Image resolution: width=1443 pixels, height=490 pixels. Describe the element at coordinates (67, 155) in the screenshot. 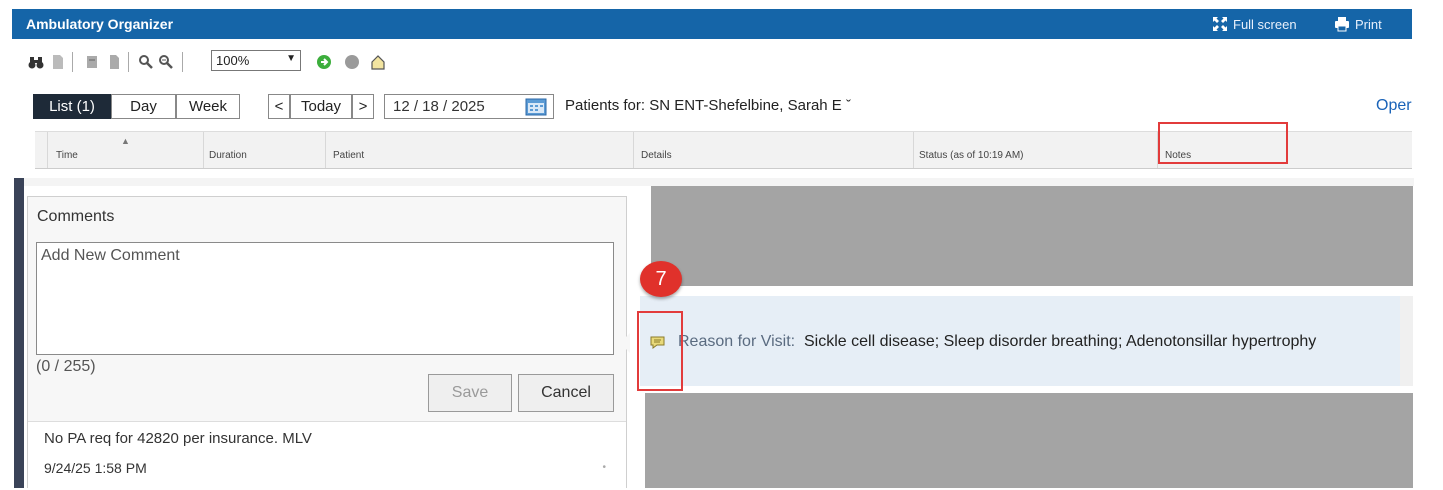

I see `column-time: Time` at that location.